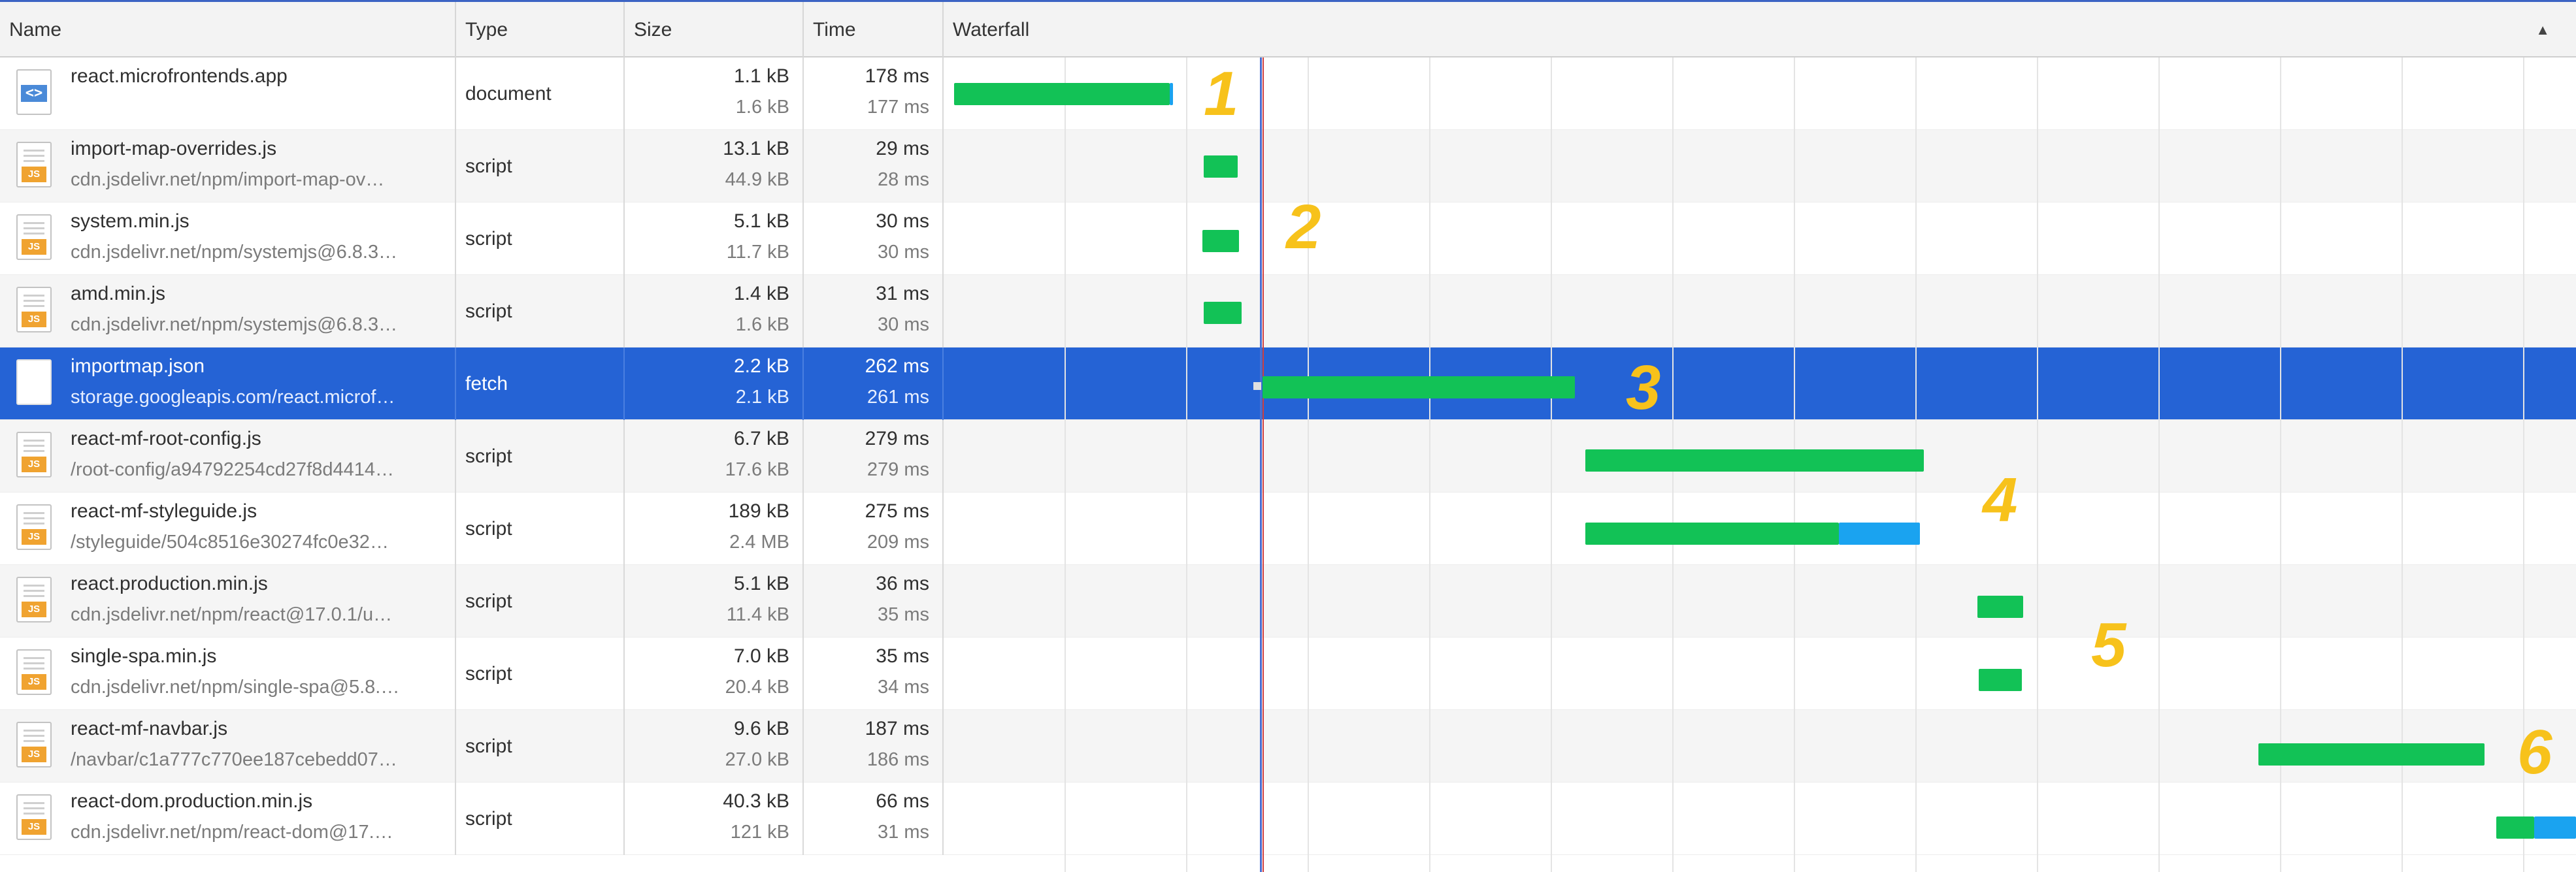 The image size is (2576, 872). Describe the element at coordinates (34, 92) in the screenshot. I see `html-document-icon: <>` at that location.